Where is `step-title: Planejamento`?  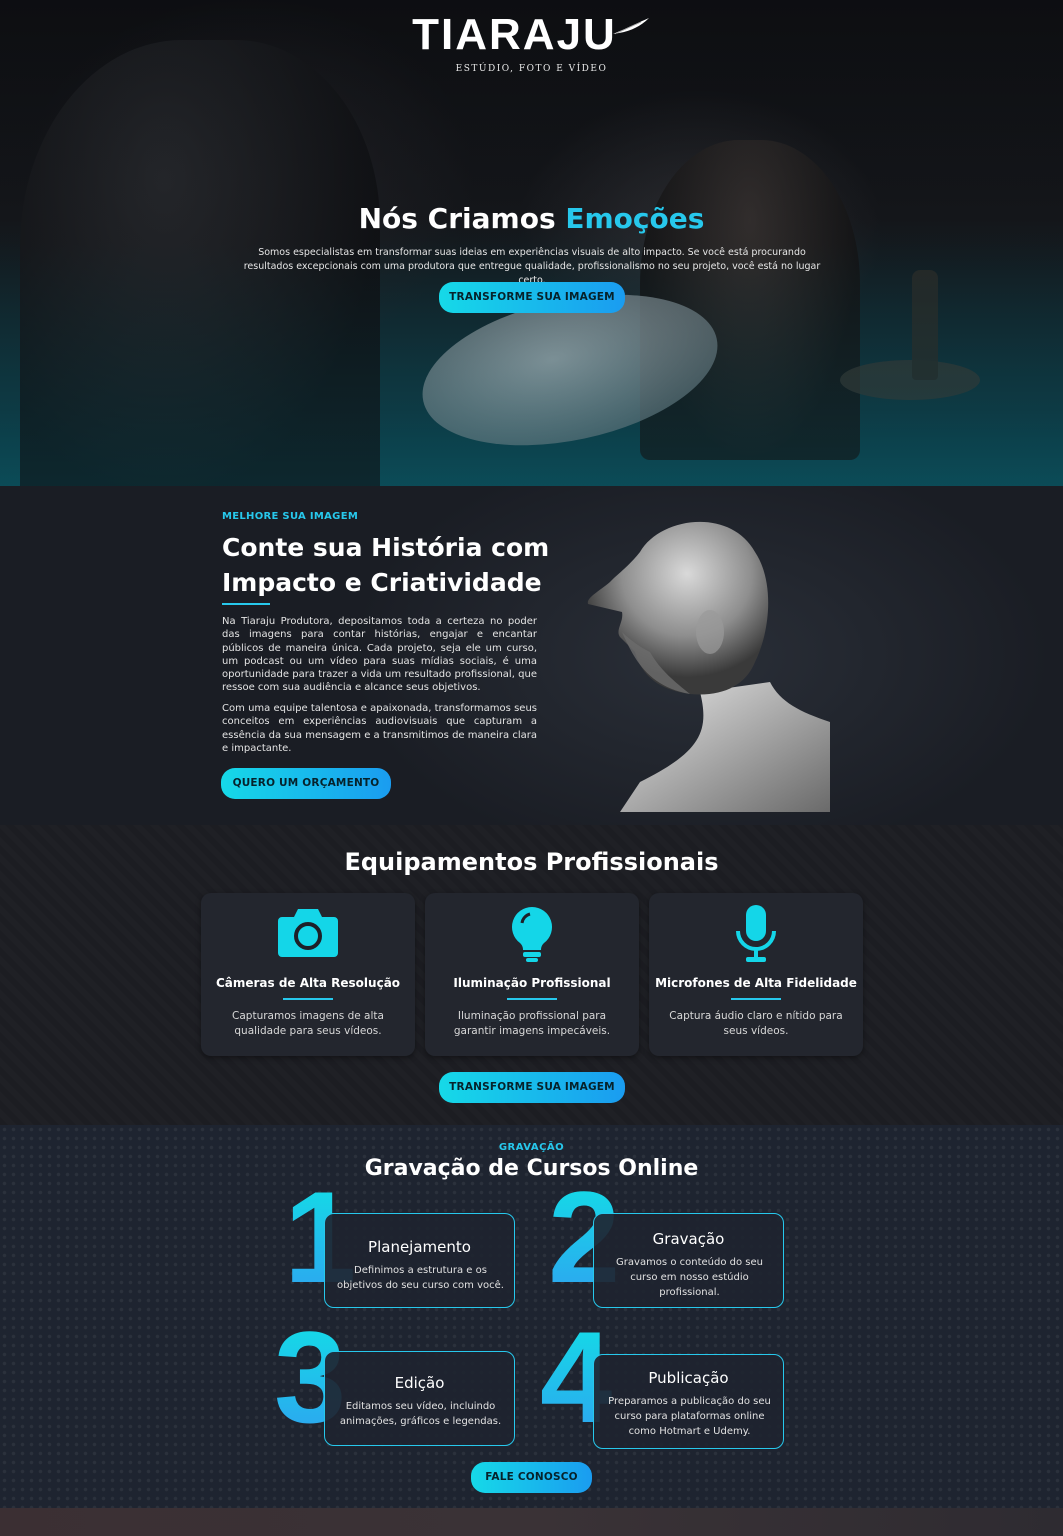 step-title: Planejamento is located at coordinates (419, 1247).